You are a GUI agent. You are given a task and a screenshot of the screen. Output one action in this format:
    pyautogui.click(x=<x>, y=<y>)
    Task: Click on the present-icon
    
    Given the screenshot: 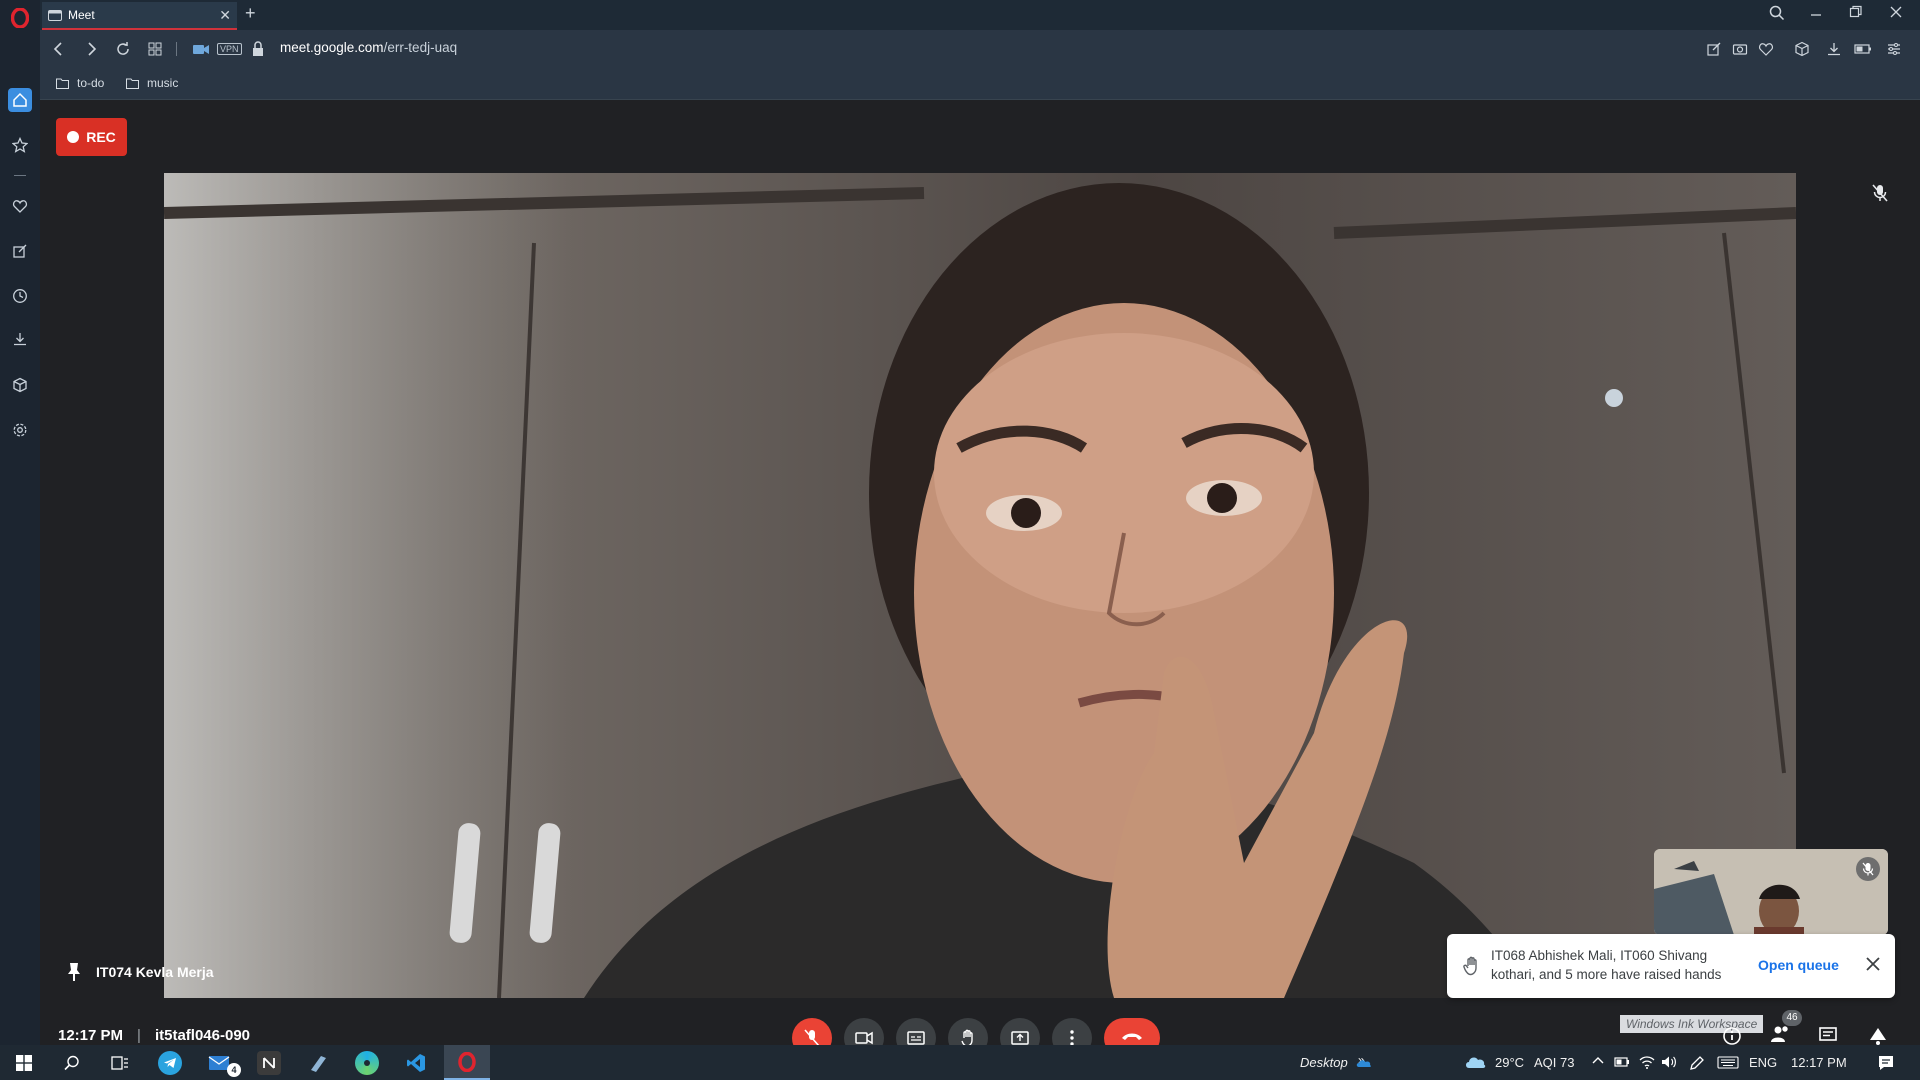 What is the action you would take?
    pyautogui.click(x=1020, y=1038)
    